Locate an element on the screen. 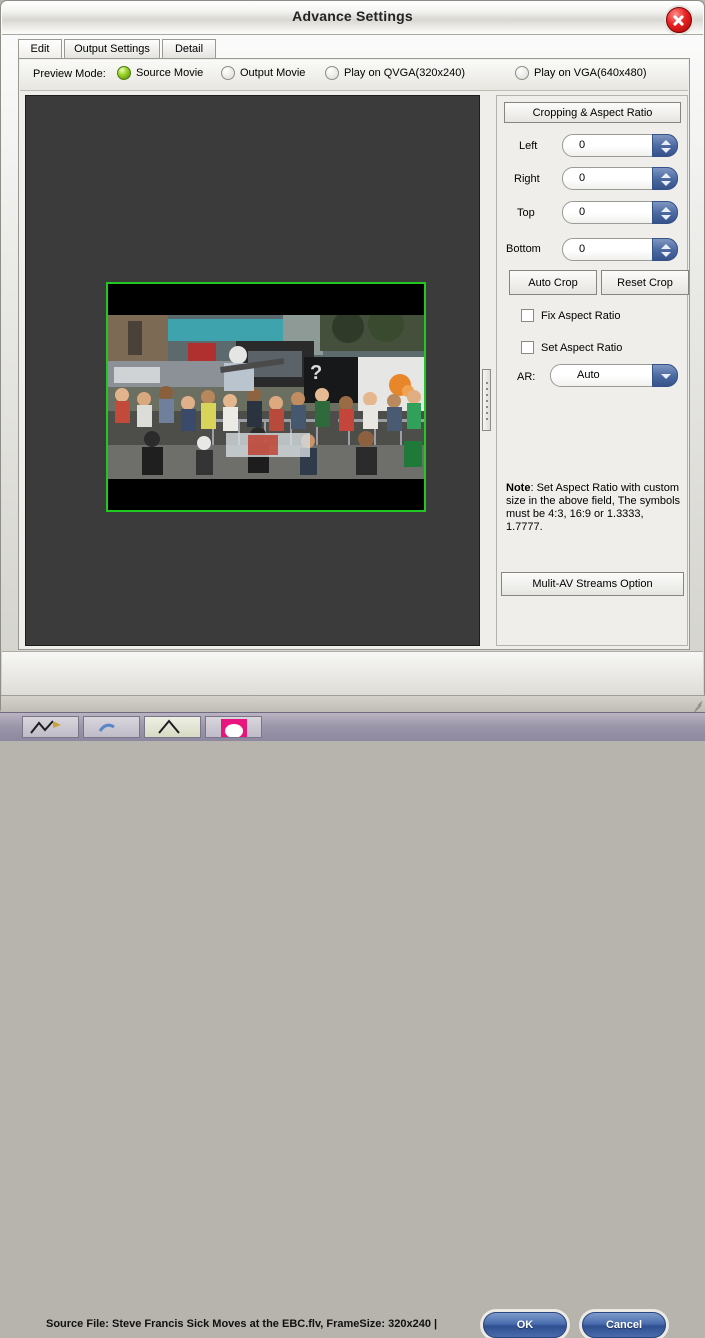 The height and width of the screenshot is (1338, 705). reset-crop-button: Reset Crop is located at coordinates (645, 282).